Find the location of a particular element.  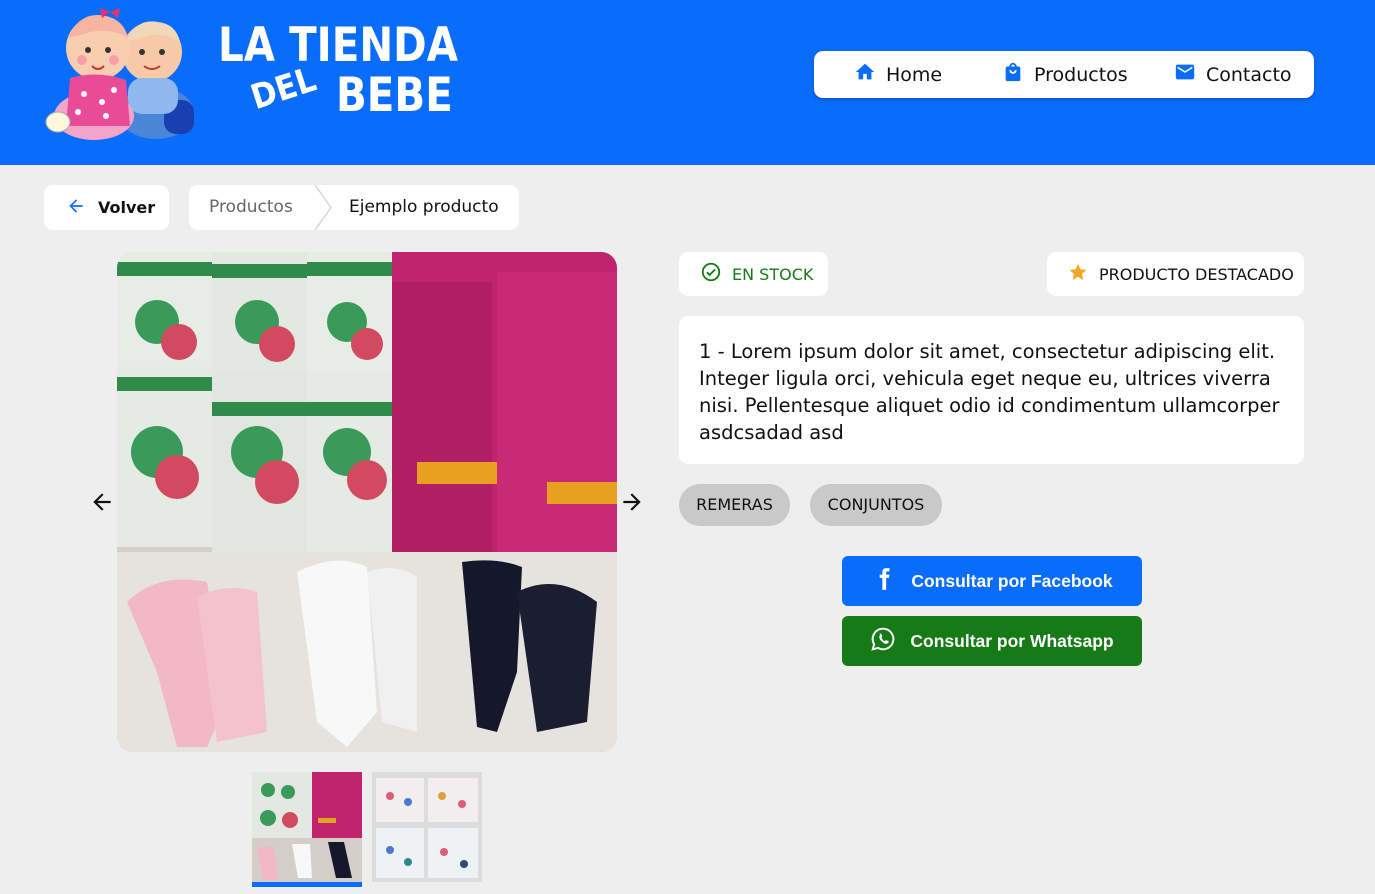

back-label: Volver is located at coordinates (127, 207).